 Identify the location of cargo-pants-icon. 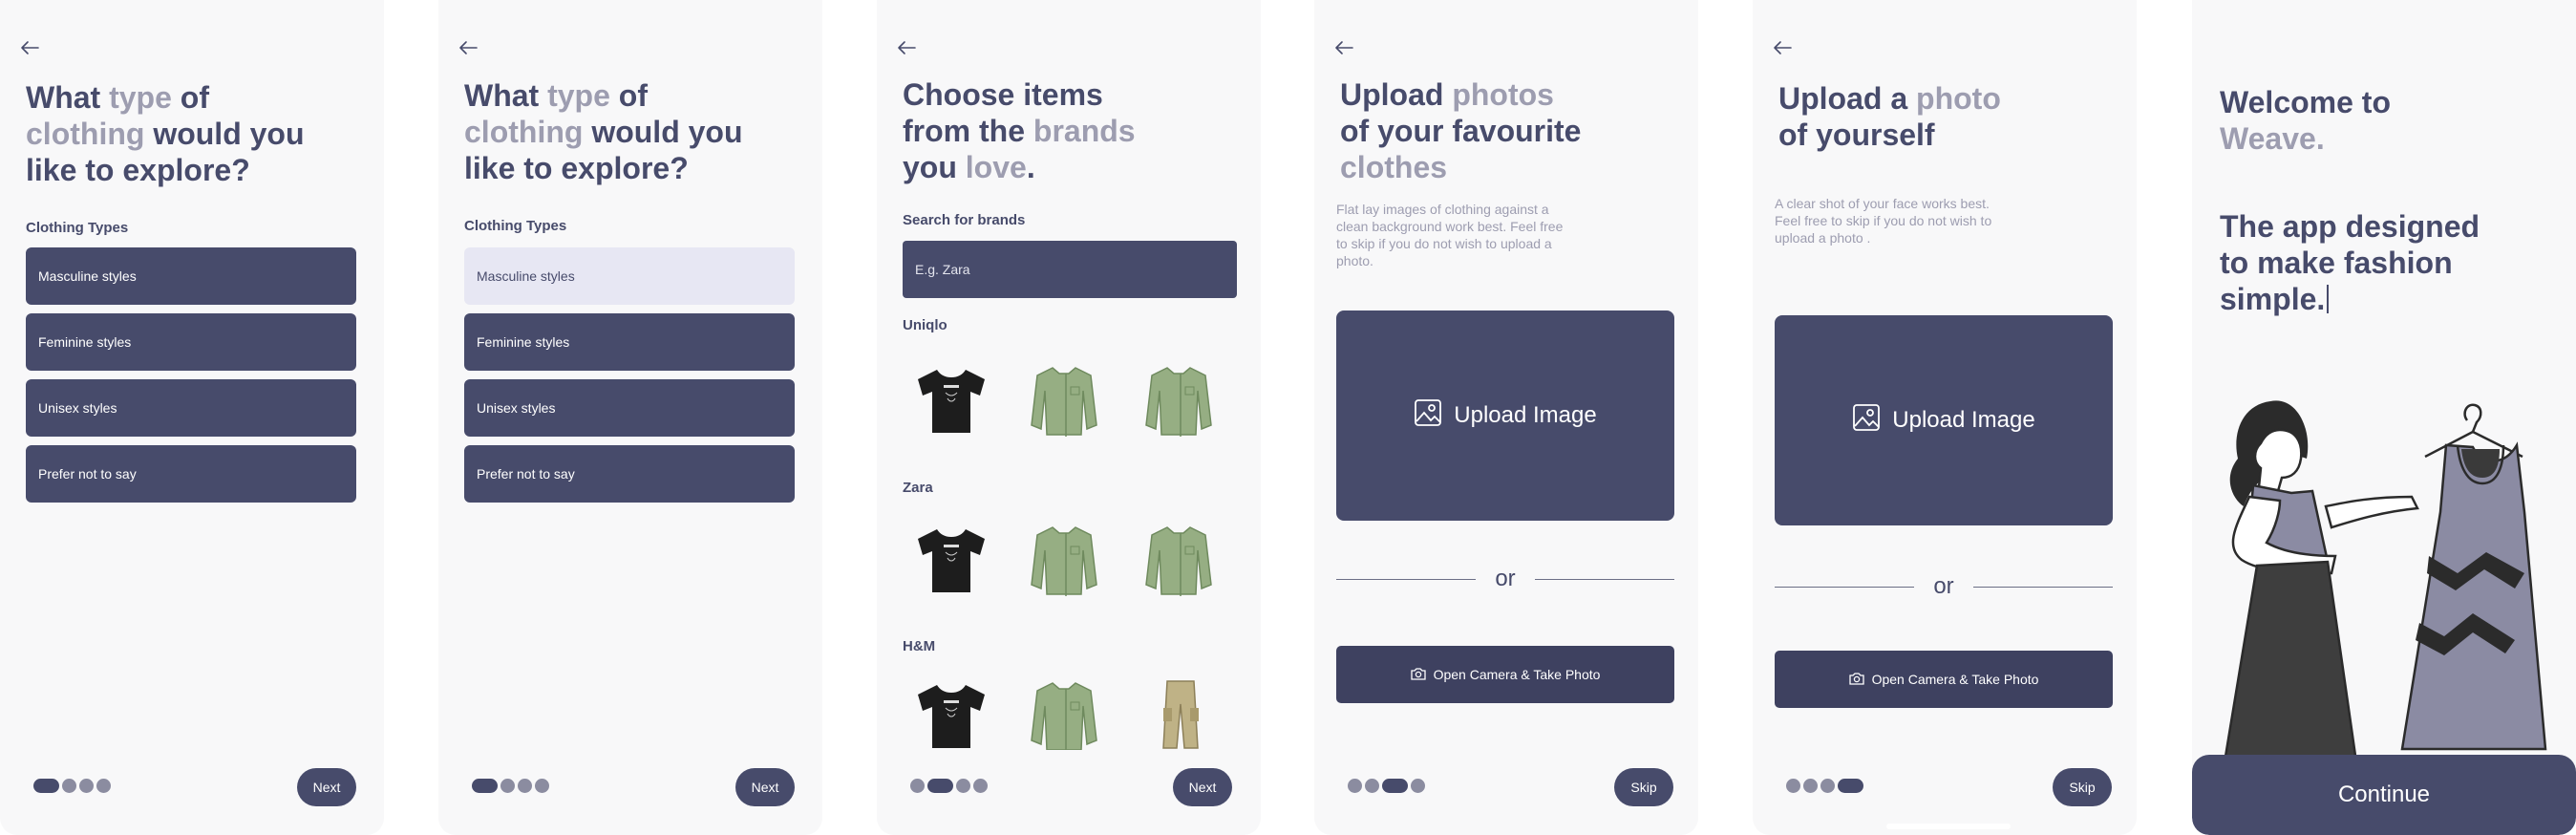
(1180, 712).